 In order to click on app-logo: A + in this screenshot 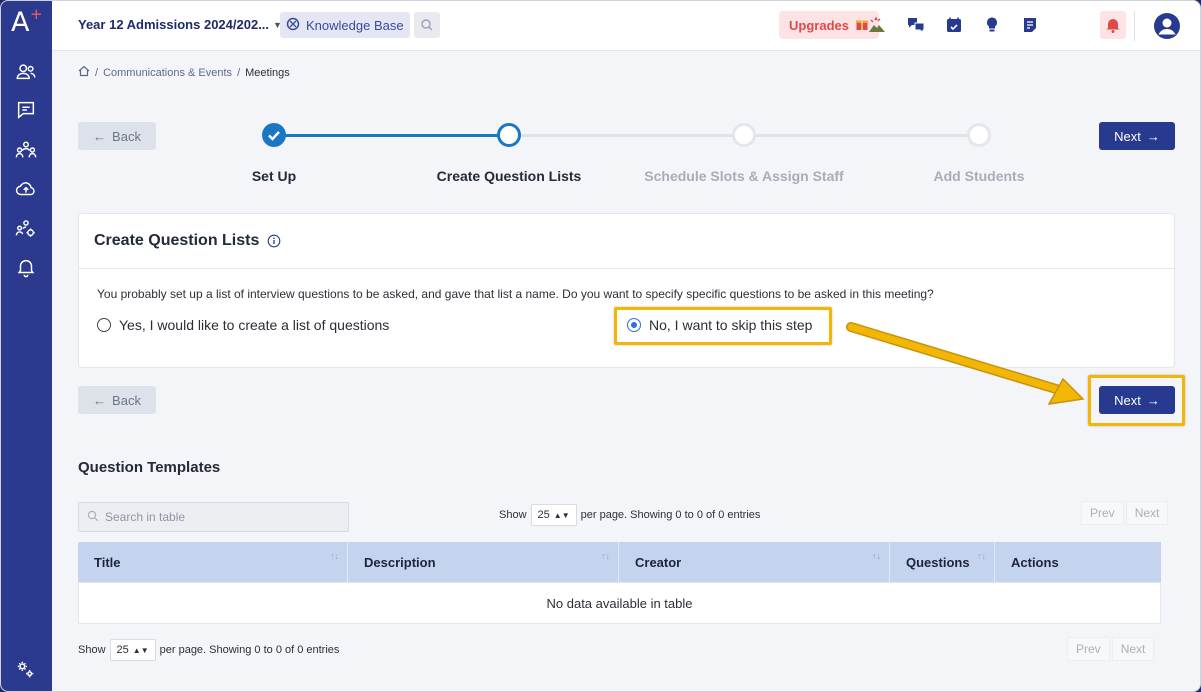, I will do `click(27, 21)`.